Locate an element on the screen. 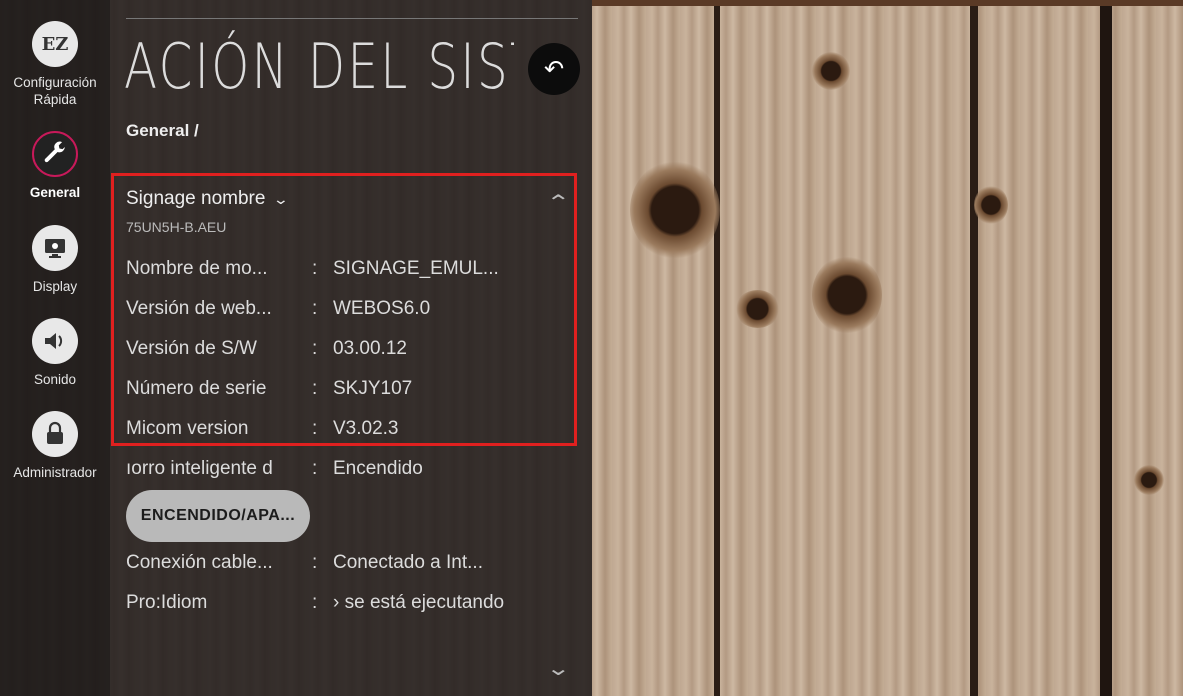 This screenshot has width=1183, height=696. nav-label-admin: Administrador is located at coordinates (55, 472).